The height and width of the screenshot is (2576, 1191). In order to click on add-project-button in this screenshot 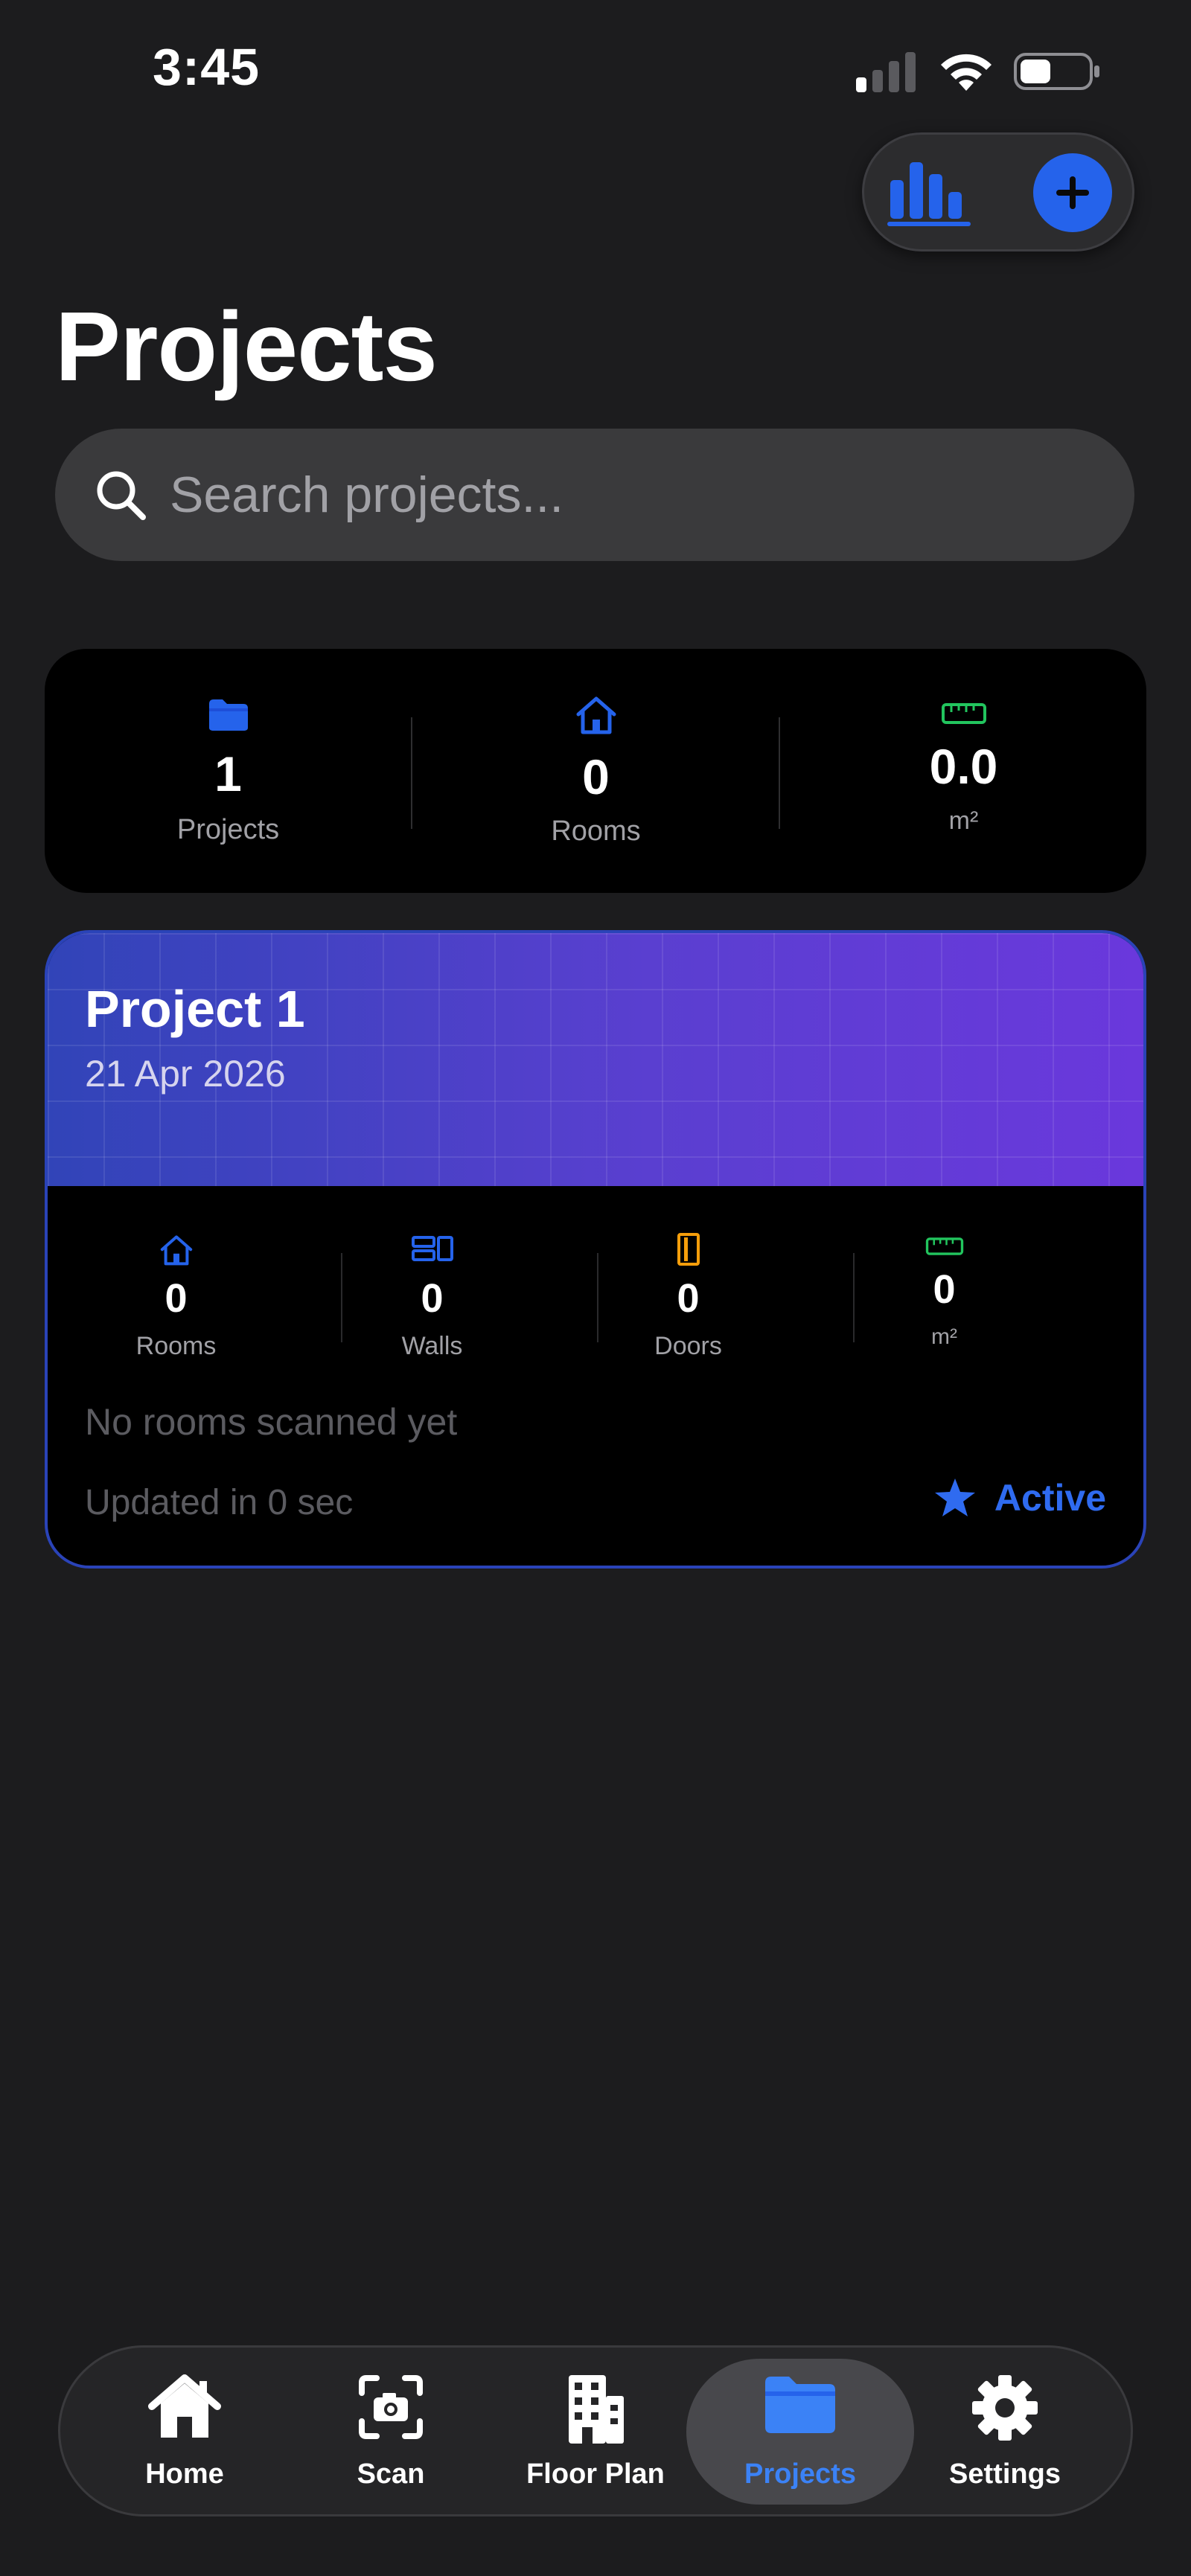, I will do `click(1072, 193)`.